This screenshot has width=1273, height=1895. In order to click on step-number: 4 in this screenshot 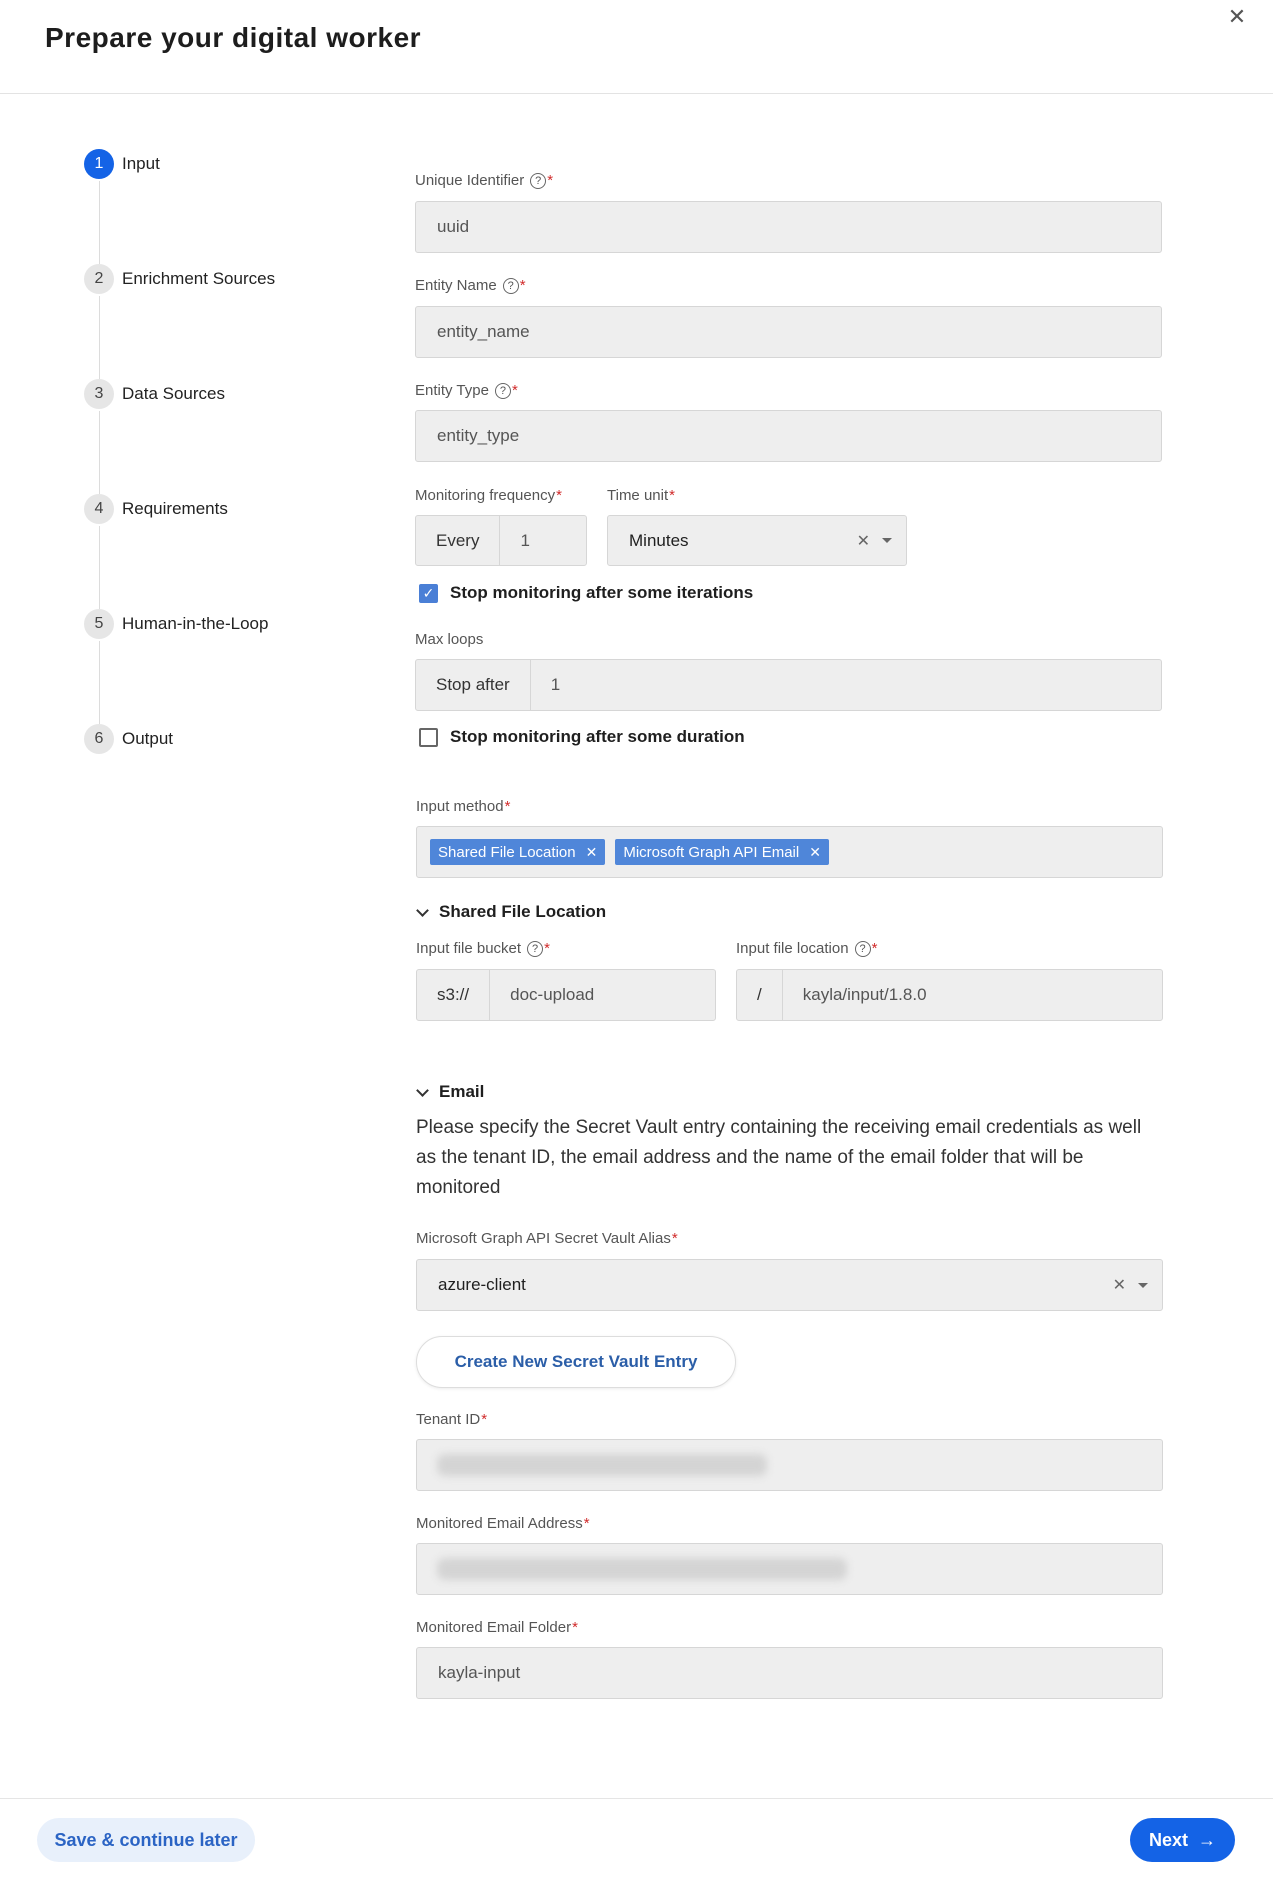, I will do `click(99, 509)`.